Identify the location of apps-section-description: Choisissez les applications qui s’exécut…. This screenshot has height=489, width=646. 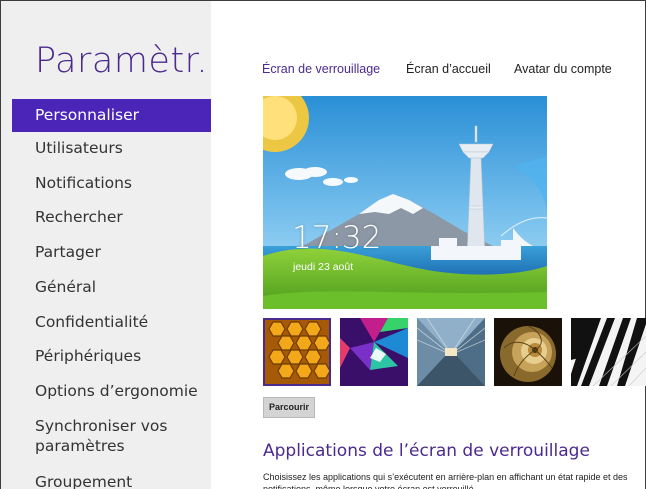
(445, 480).